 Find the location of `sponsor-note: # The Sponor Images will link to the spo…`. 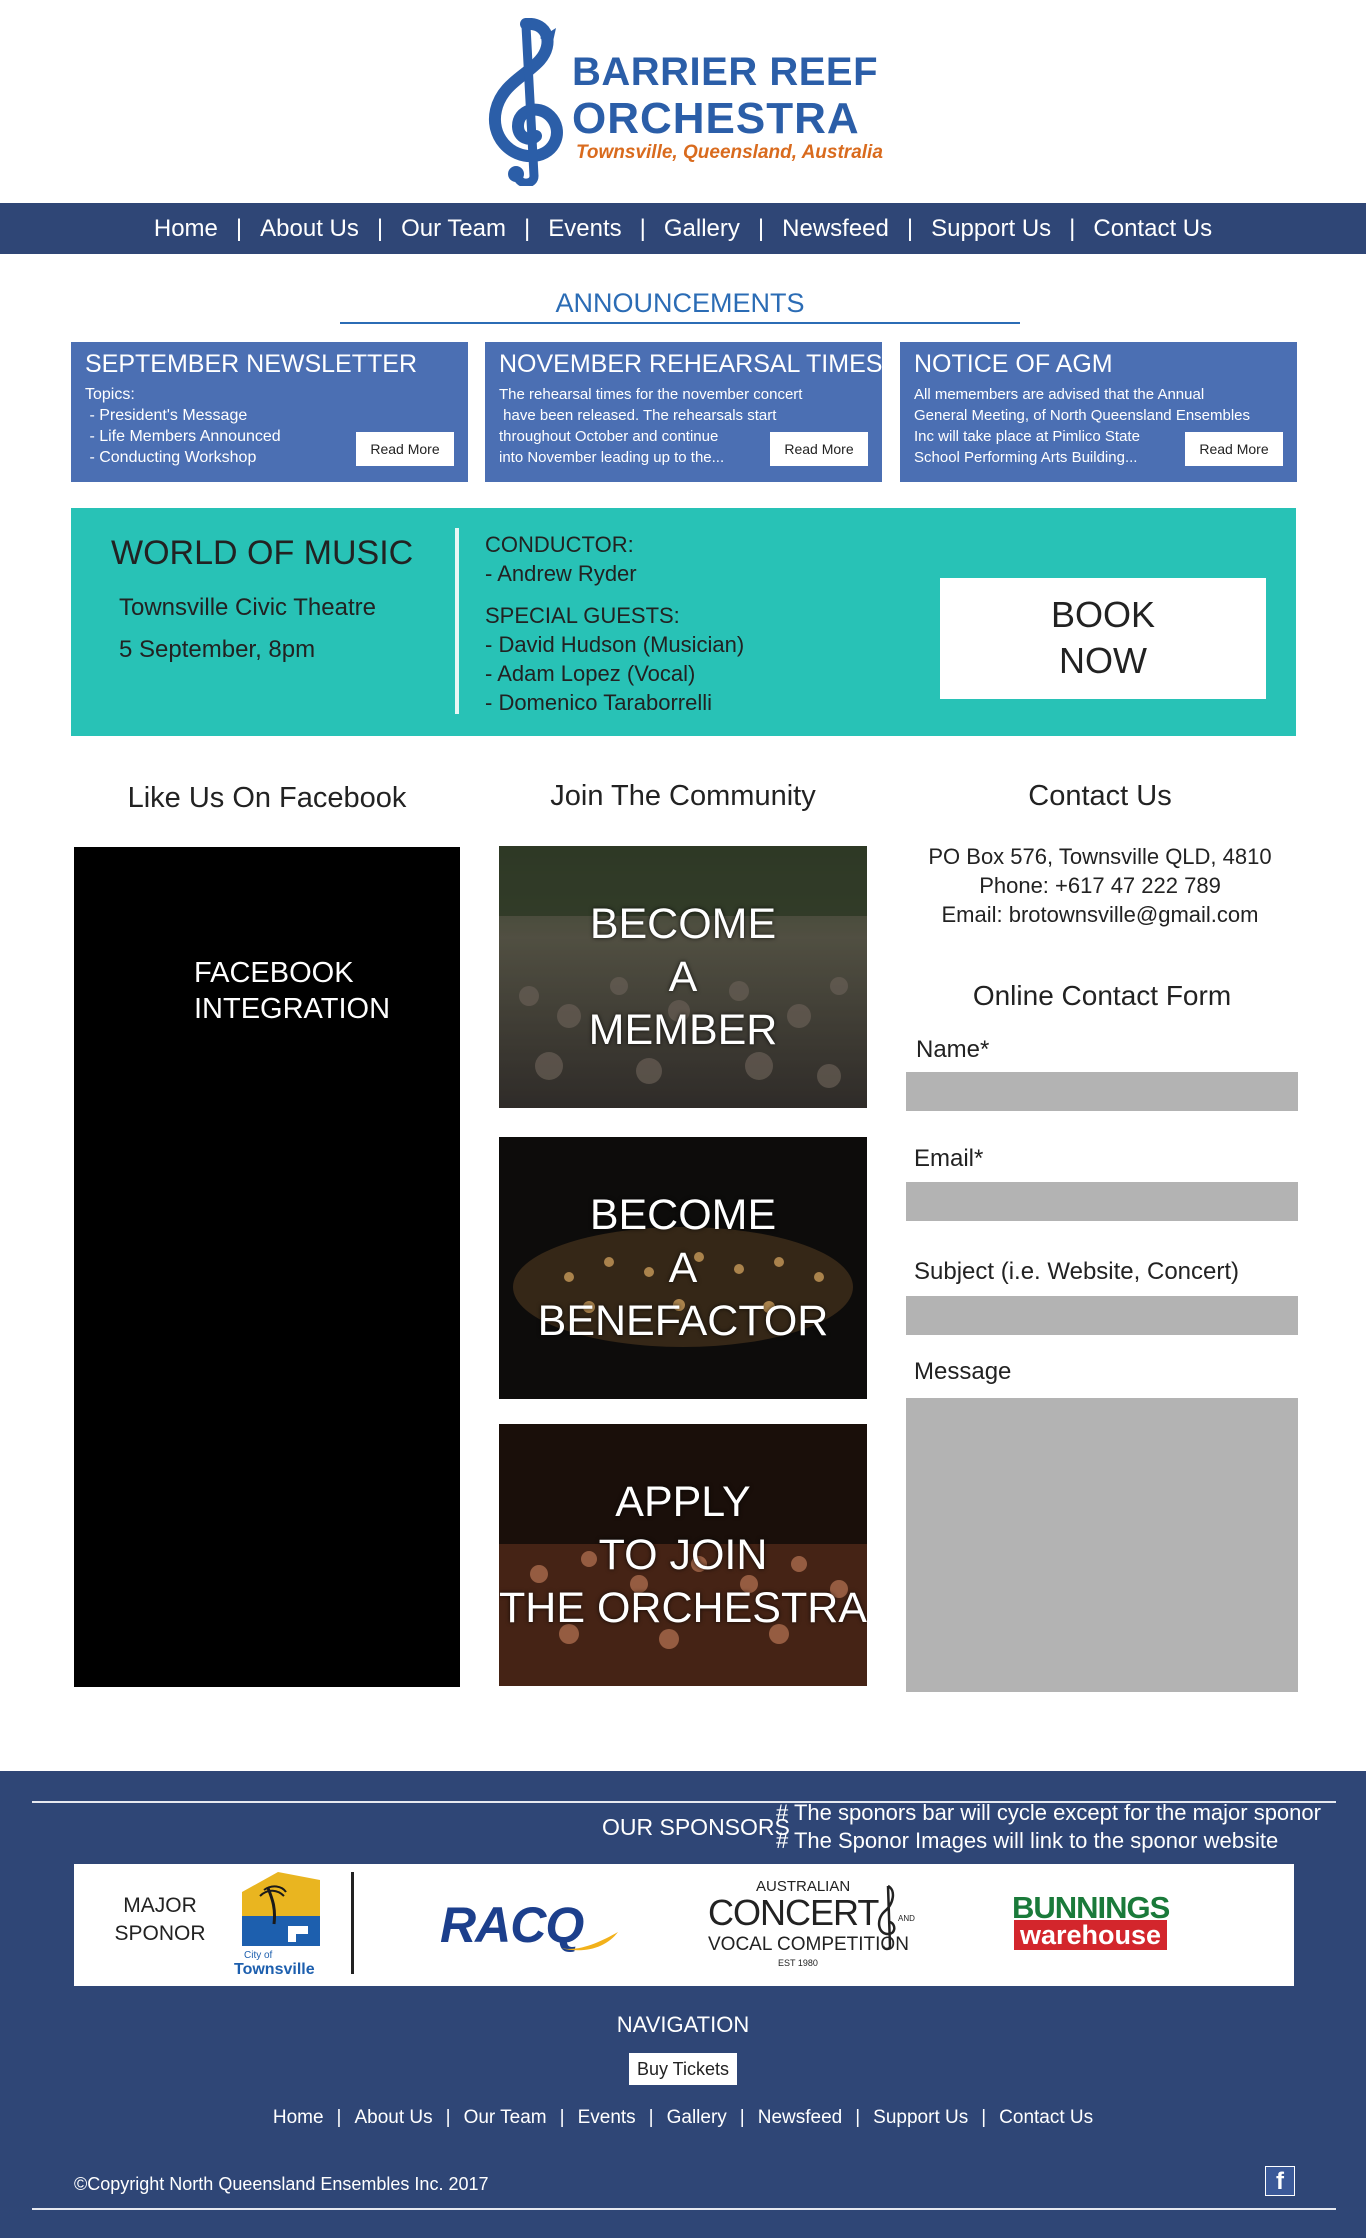

sponsor-note: # The Sponor Images will link to the spo… is located at coordinates (1027, 1840).